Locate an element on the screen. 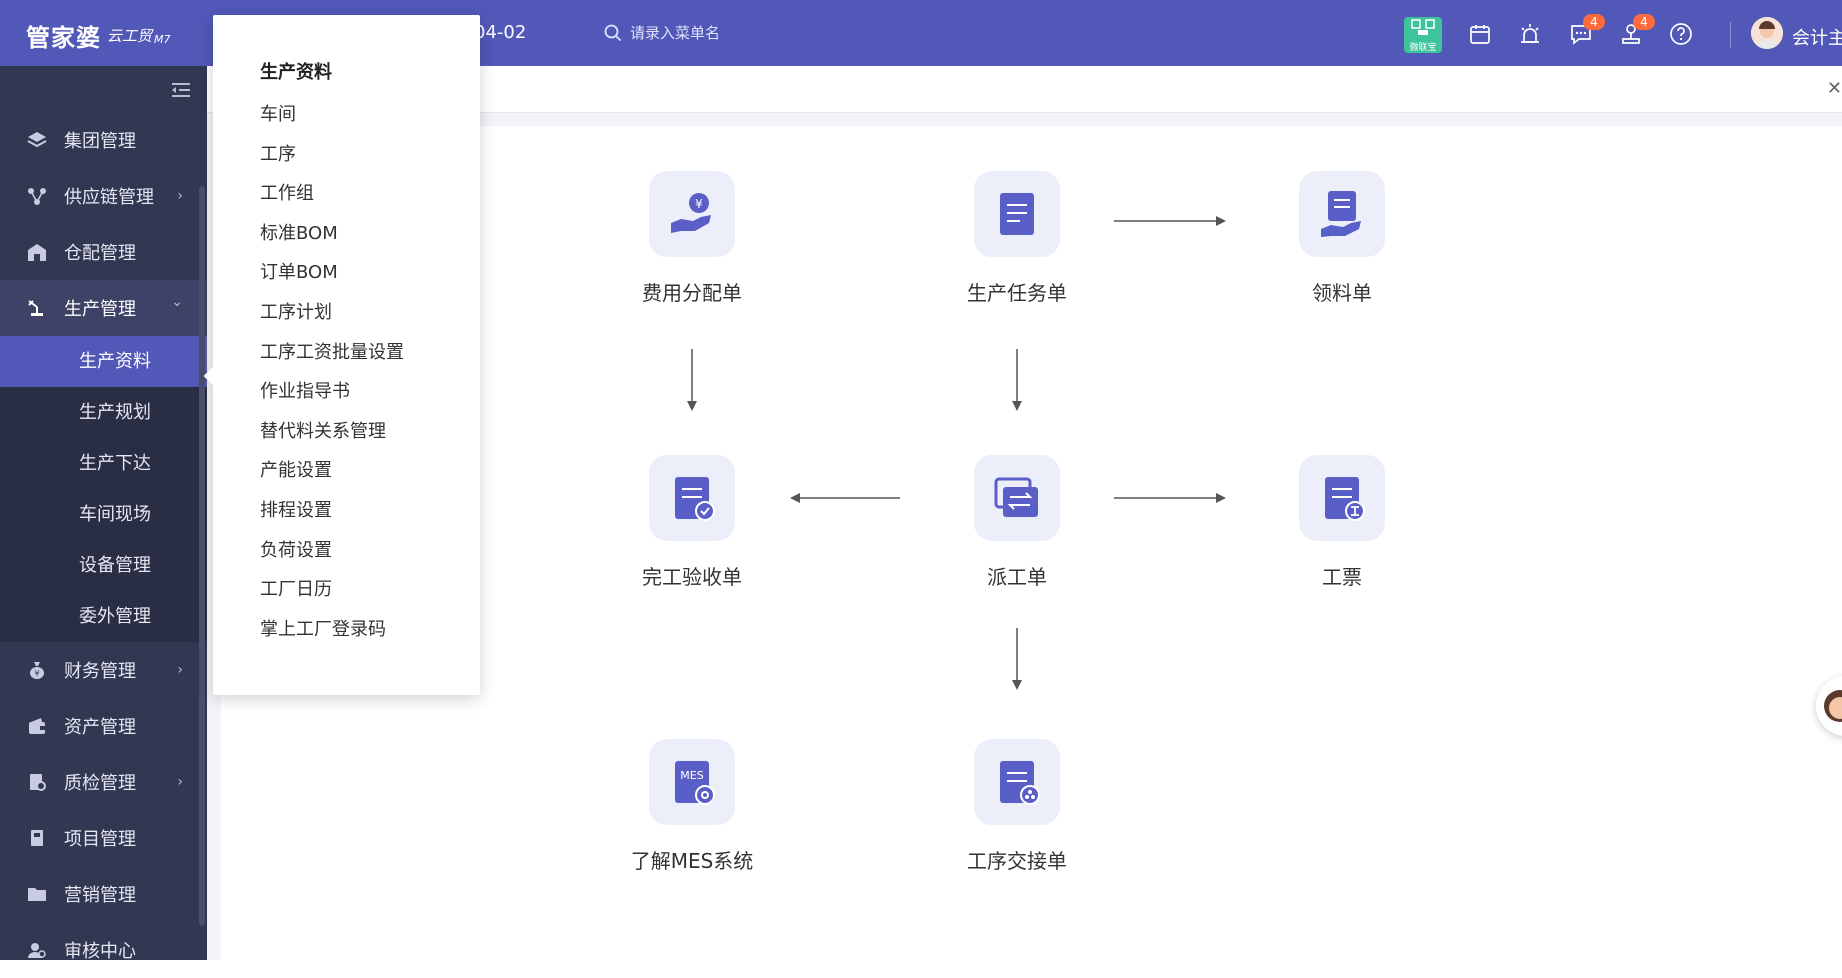 The width and height of the screenshot is (1842, 978). production-submenu: 生产资料 生产规划 生产下达 车间现场 设备管理 委外管理 is located at coordinates (103, 489).